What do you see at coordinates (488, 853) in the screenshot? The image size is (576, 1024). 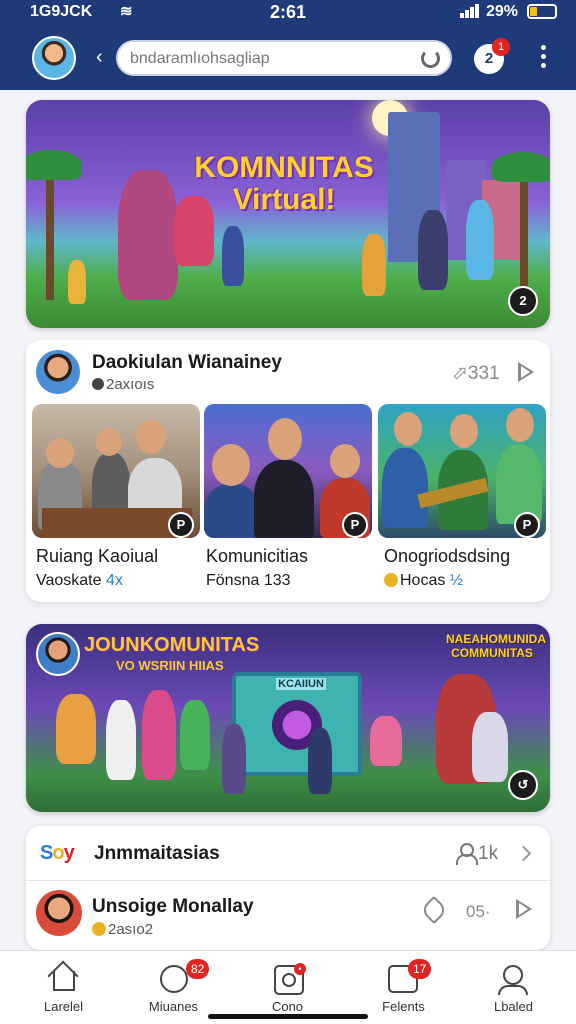 I see `members-count: 1k` at bounding box center [488, 853].